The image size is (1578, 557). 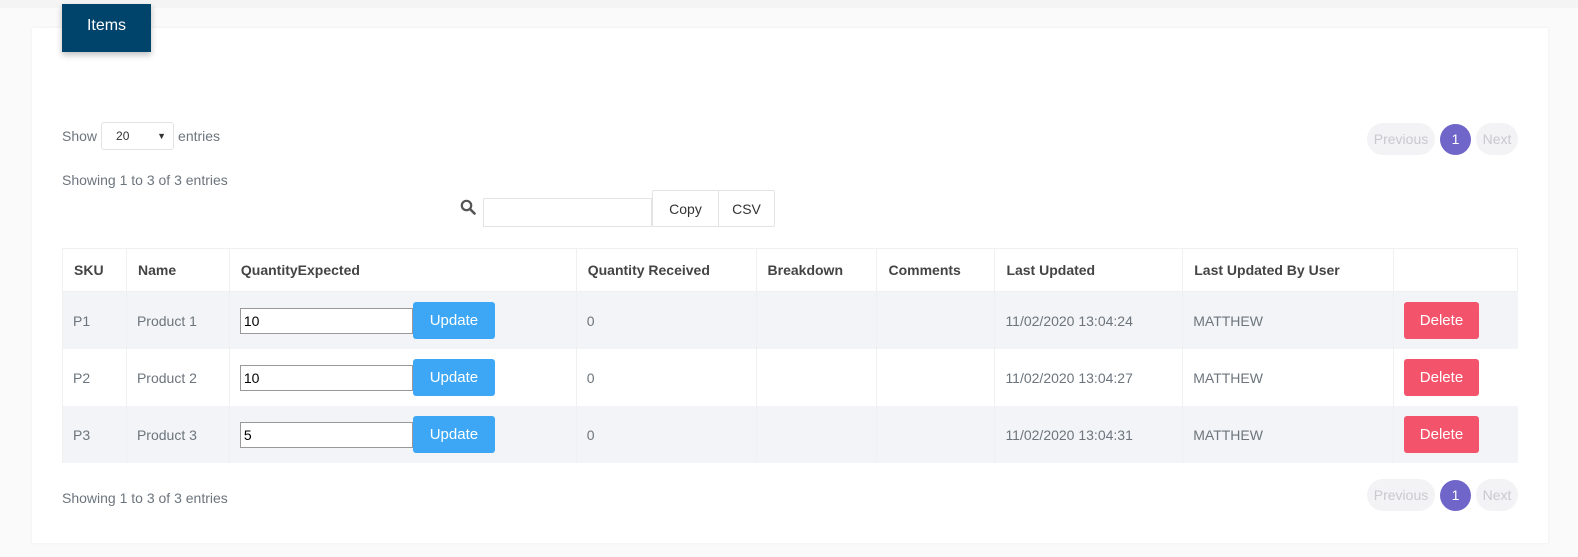 I want to click on copy-button: Copy, so click(x=686, y=208).